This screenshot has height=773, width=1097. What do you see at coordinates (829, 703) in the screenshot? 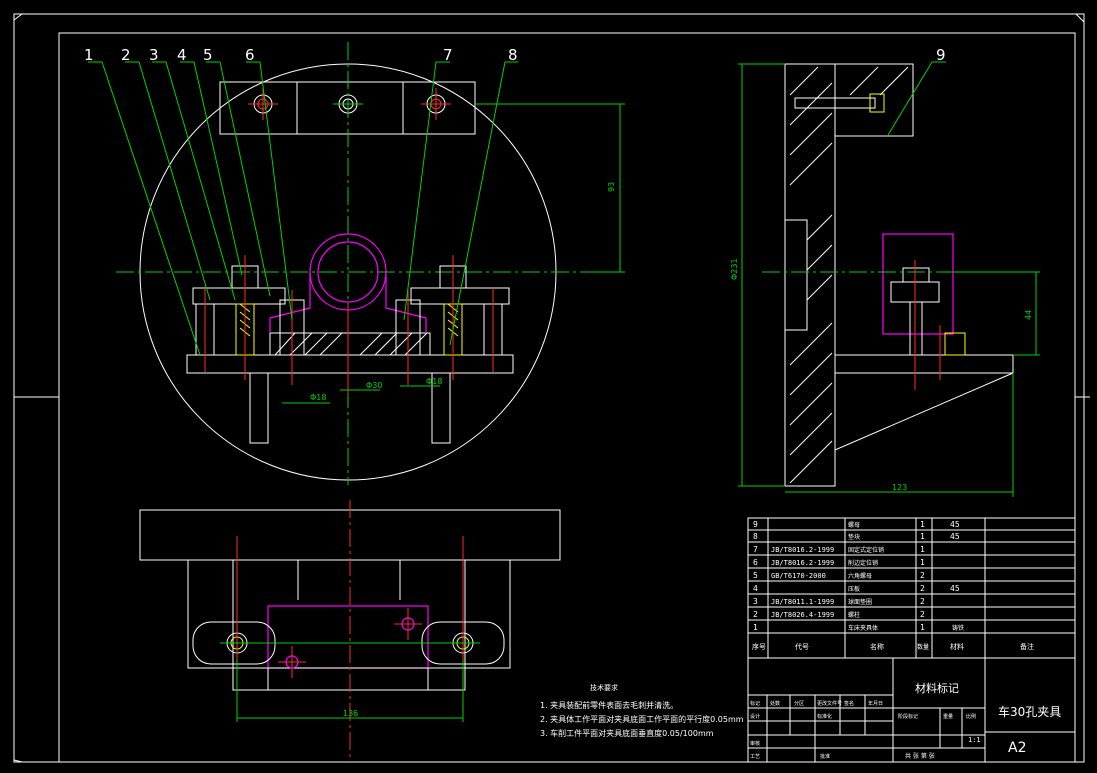
I see `svg-text: 更改文件号` at bounding box center [829, 703].